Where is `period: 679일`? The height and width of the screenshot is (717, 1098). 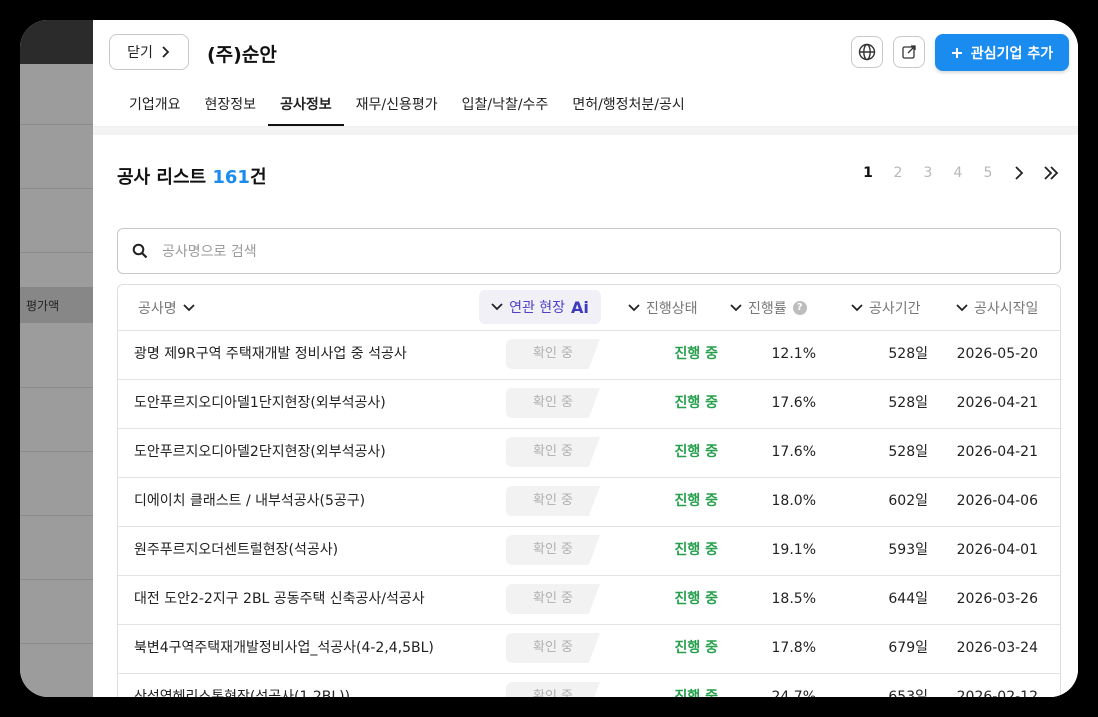 period: 679일 is located at coordinates (908, 648).